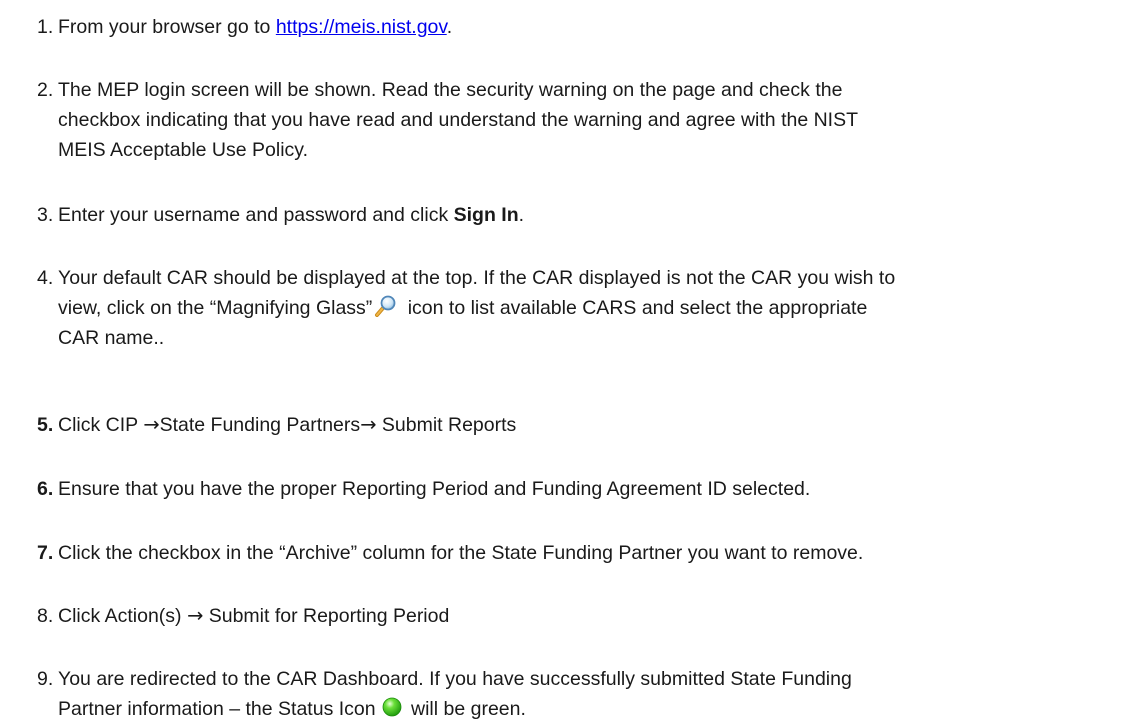 Image resolution: width=1143 pixels, height=724 pixels. Describe the element at coordinates (101, 425) in the screenshot. I see `step-5-part-1: Click CIP` at that location.